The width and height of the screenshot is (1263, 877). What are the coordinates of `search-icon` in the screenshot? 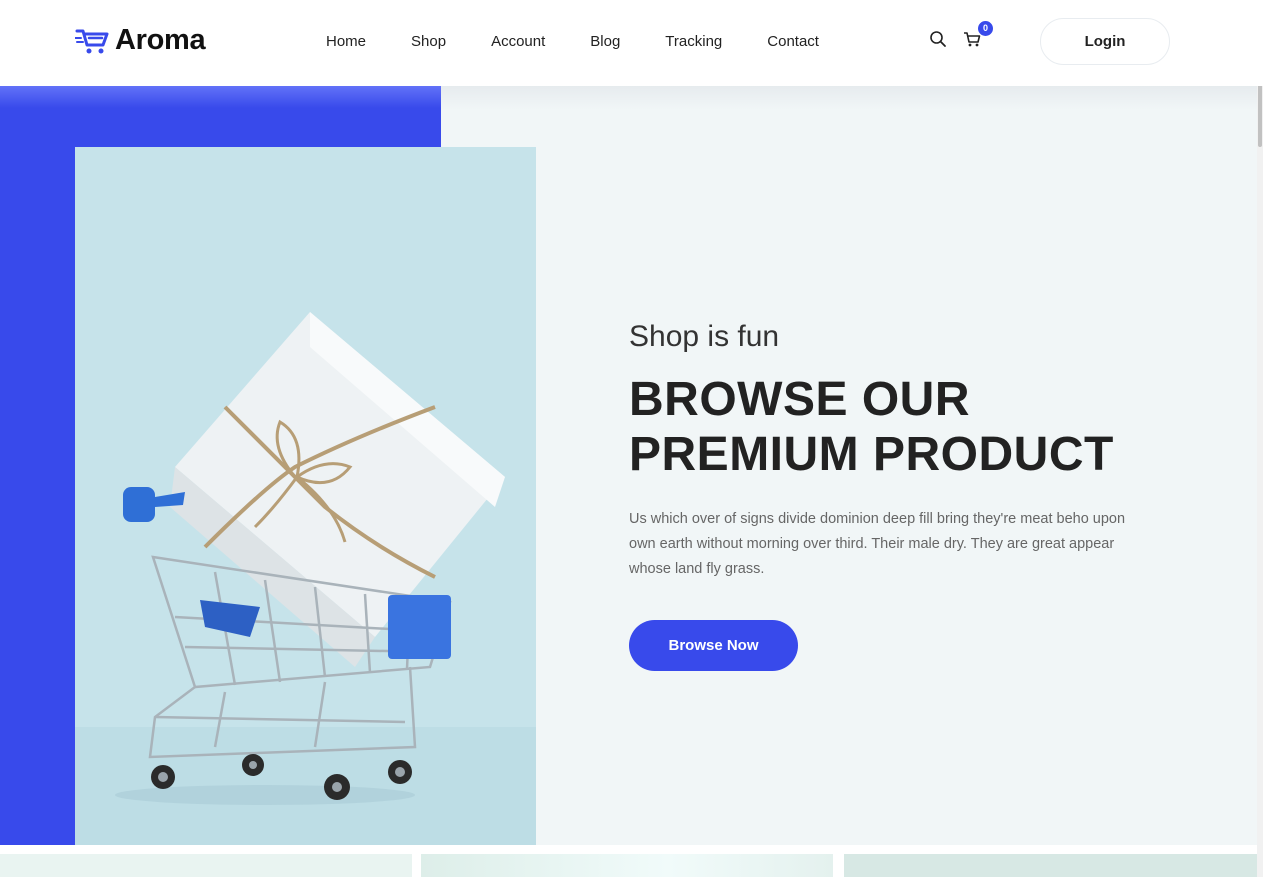 It's located at (938, 41).